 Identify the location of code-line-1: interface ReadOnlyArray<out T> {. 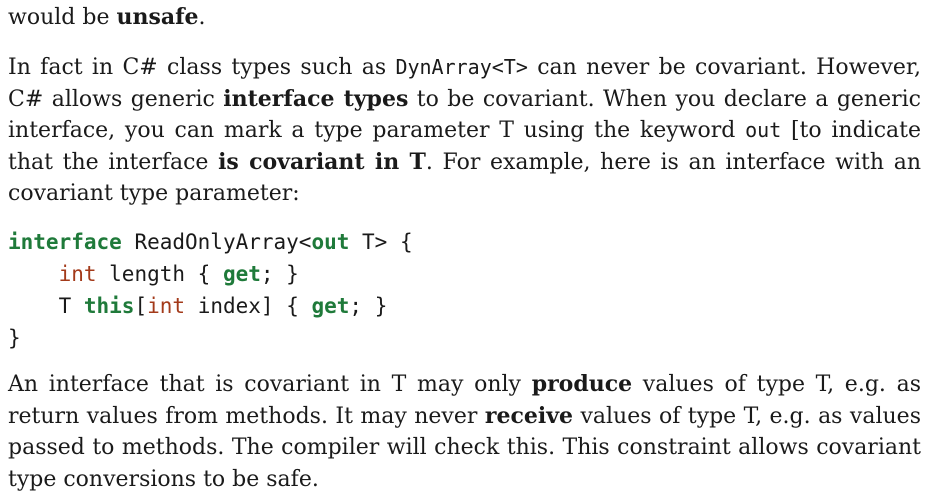
(210, 242).